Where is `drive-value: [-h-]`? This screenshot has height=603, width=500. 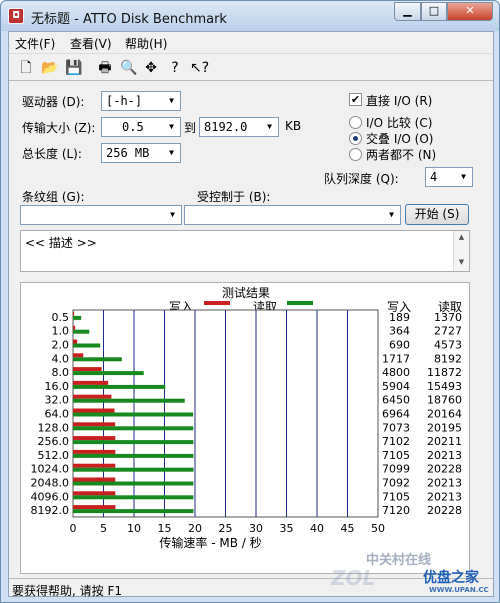 drive-value: [-h-] is located at coordinates (124, 101).